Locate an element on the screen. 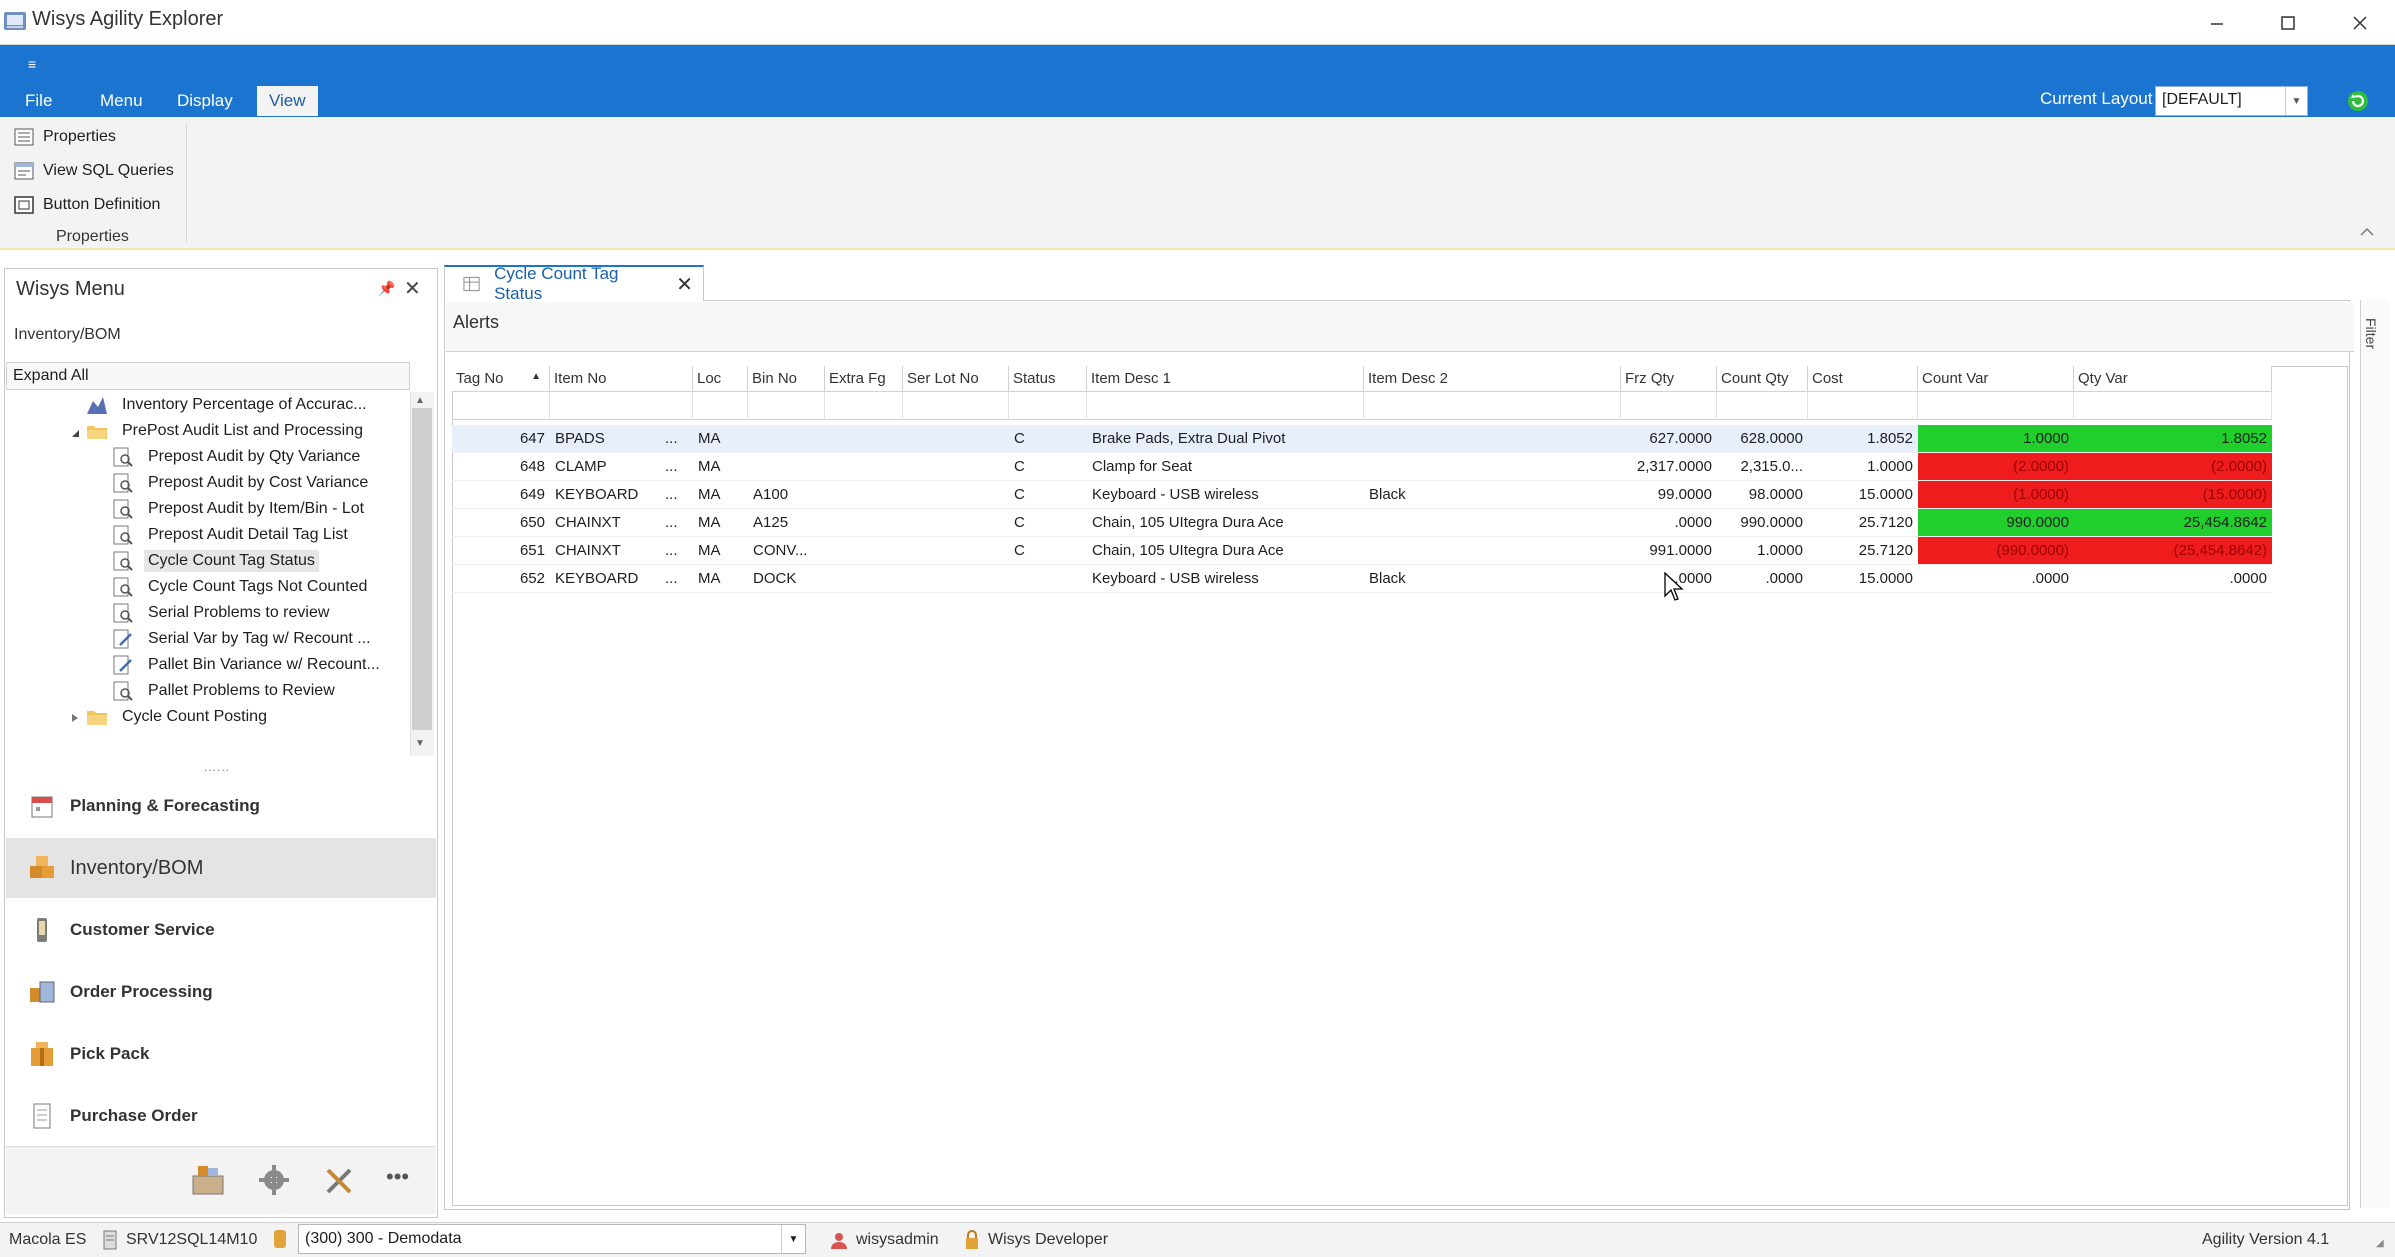 The height and width of the screenshot is (1257, 2395). column-header-status: Status is located at coordinates (1048, 379).